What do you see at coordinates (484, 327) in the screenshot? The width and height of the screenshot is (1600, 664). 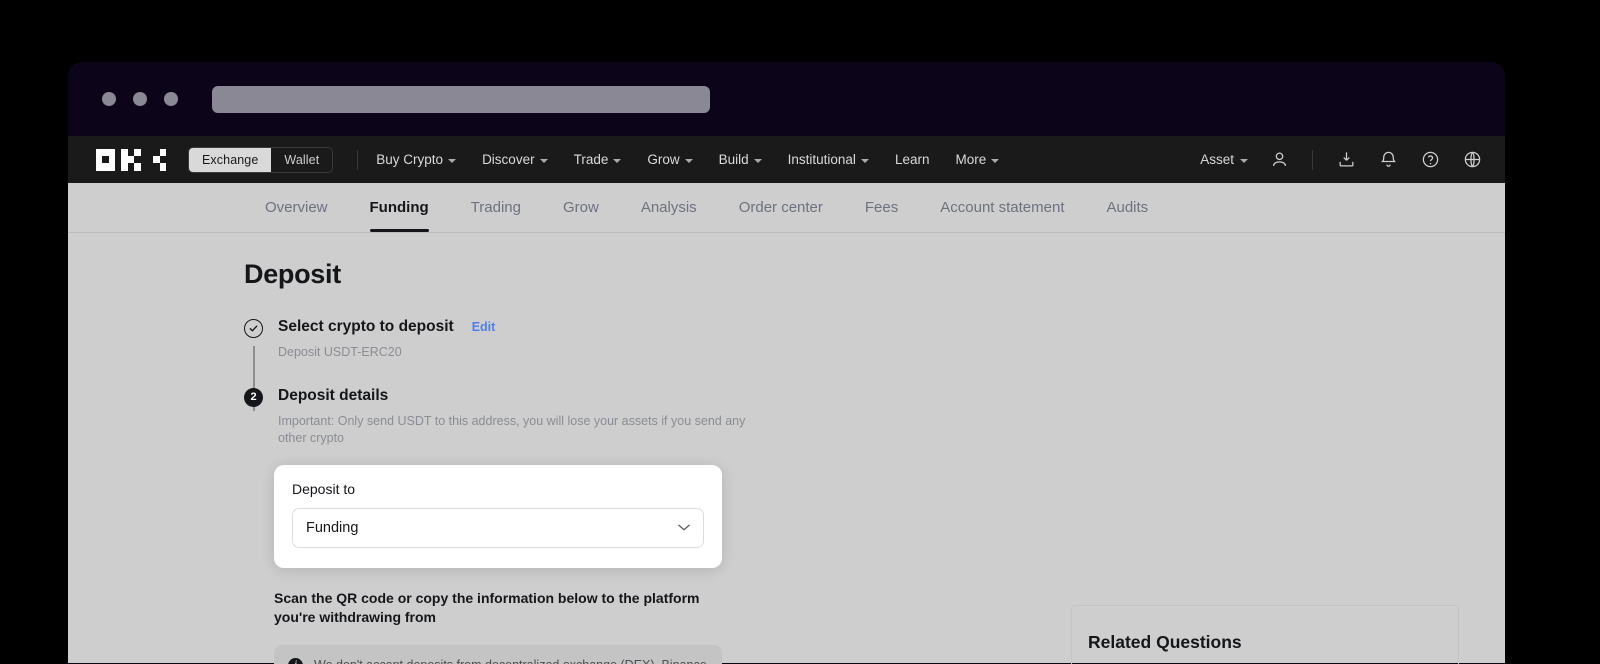 I see `edit-link: Edit` at bounding box center [484, 327].